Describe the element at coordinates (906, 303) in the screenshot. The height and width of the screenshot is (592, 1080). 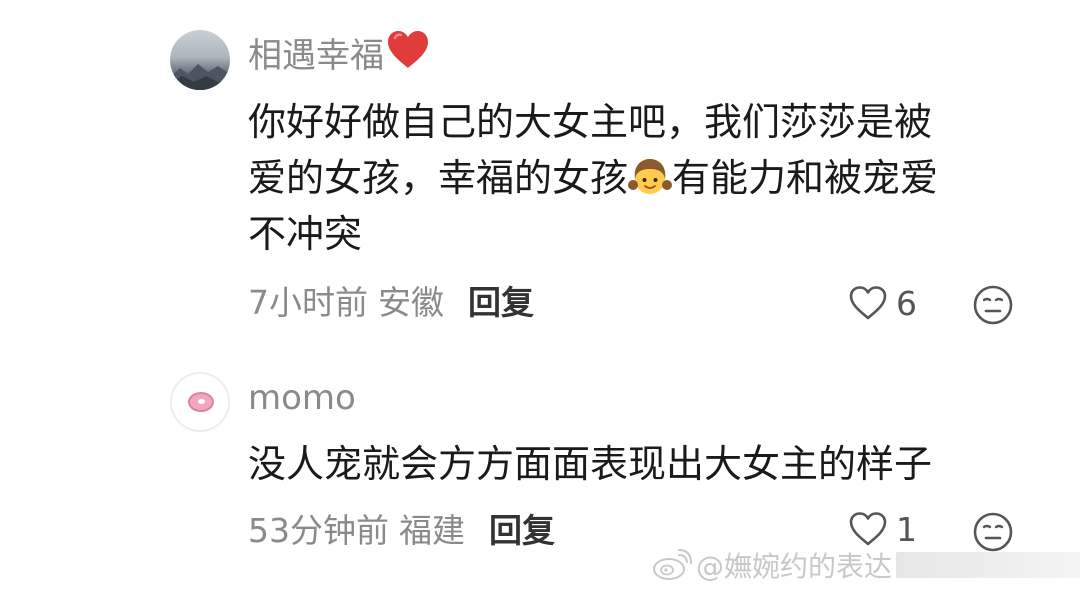
I see `like-count: 6` at that location.